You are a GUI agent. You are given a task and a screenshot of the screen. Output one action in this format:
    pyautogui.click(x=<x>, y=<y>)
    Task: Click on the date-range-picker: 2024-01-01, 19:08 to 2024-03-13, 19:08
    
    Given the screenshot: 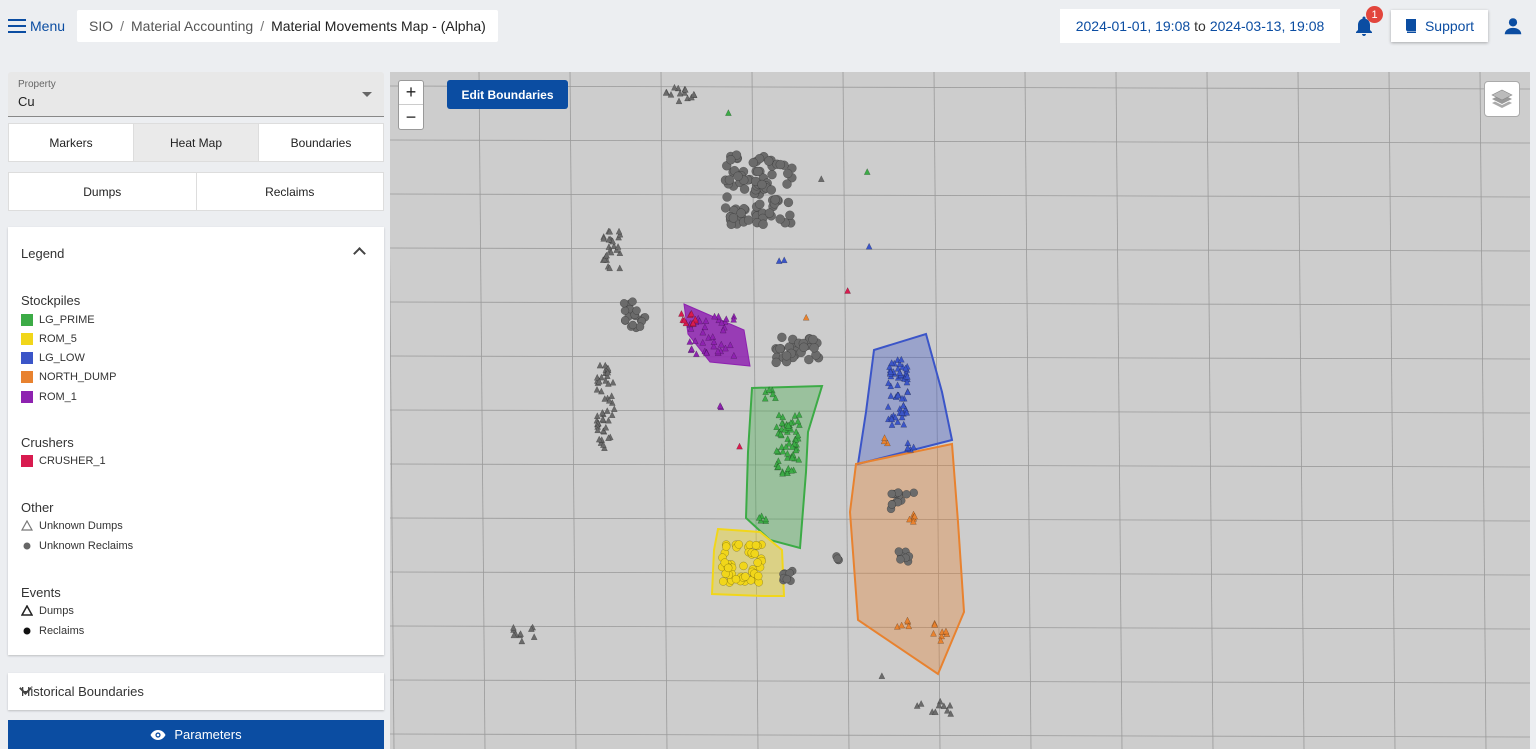 What is the action you would take?
    pyautogui.click(x=1200, y=26)
    